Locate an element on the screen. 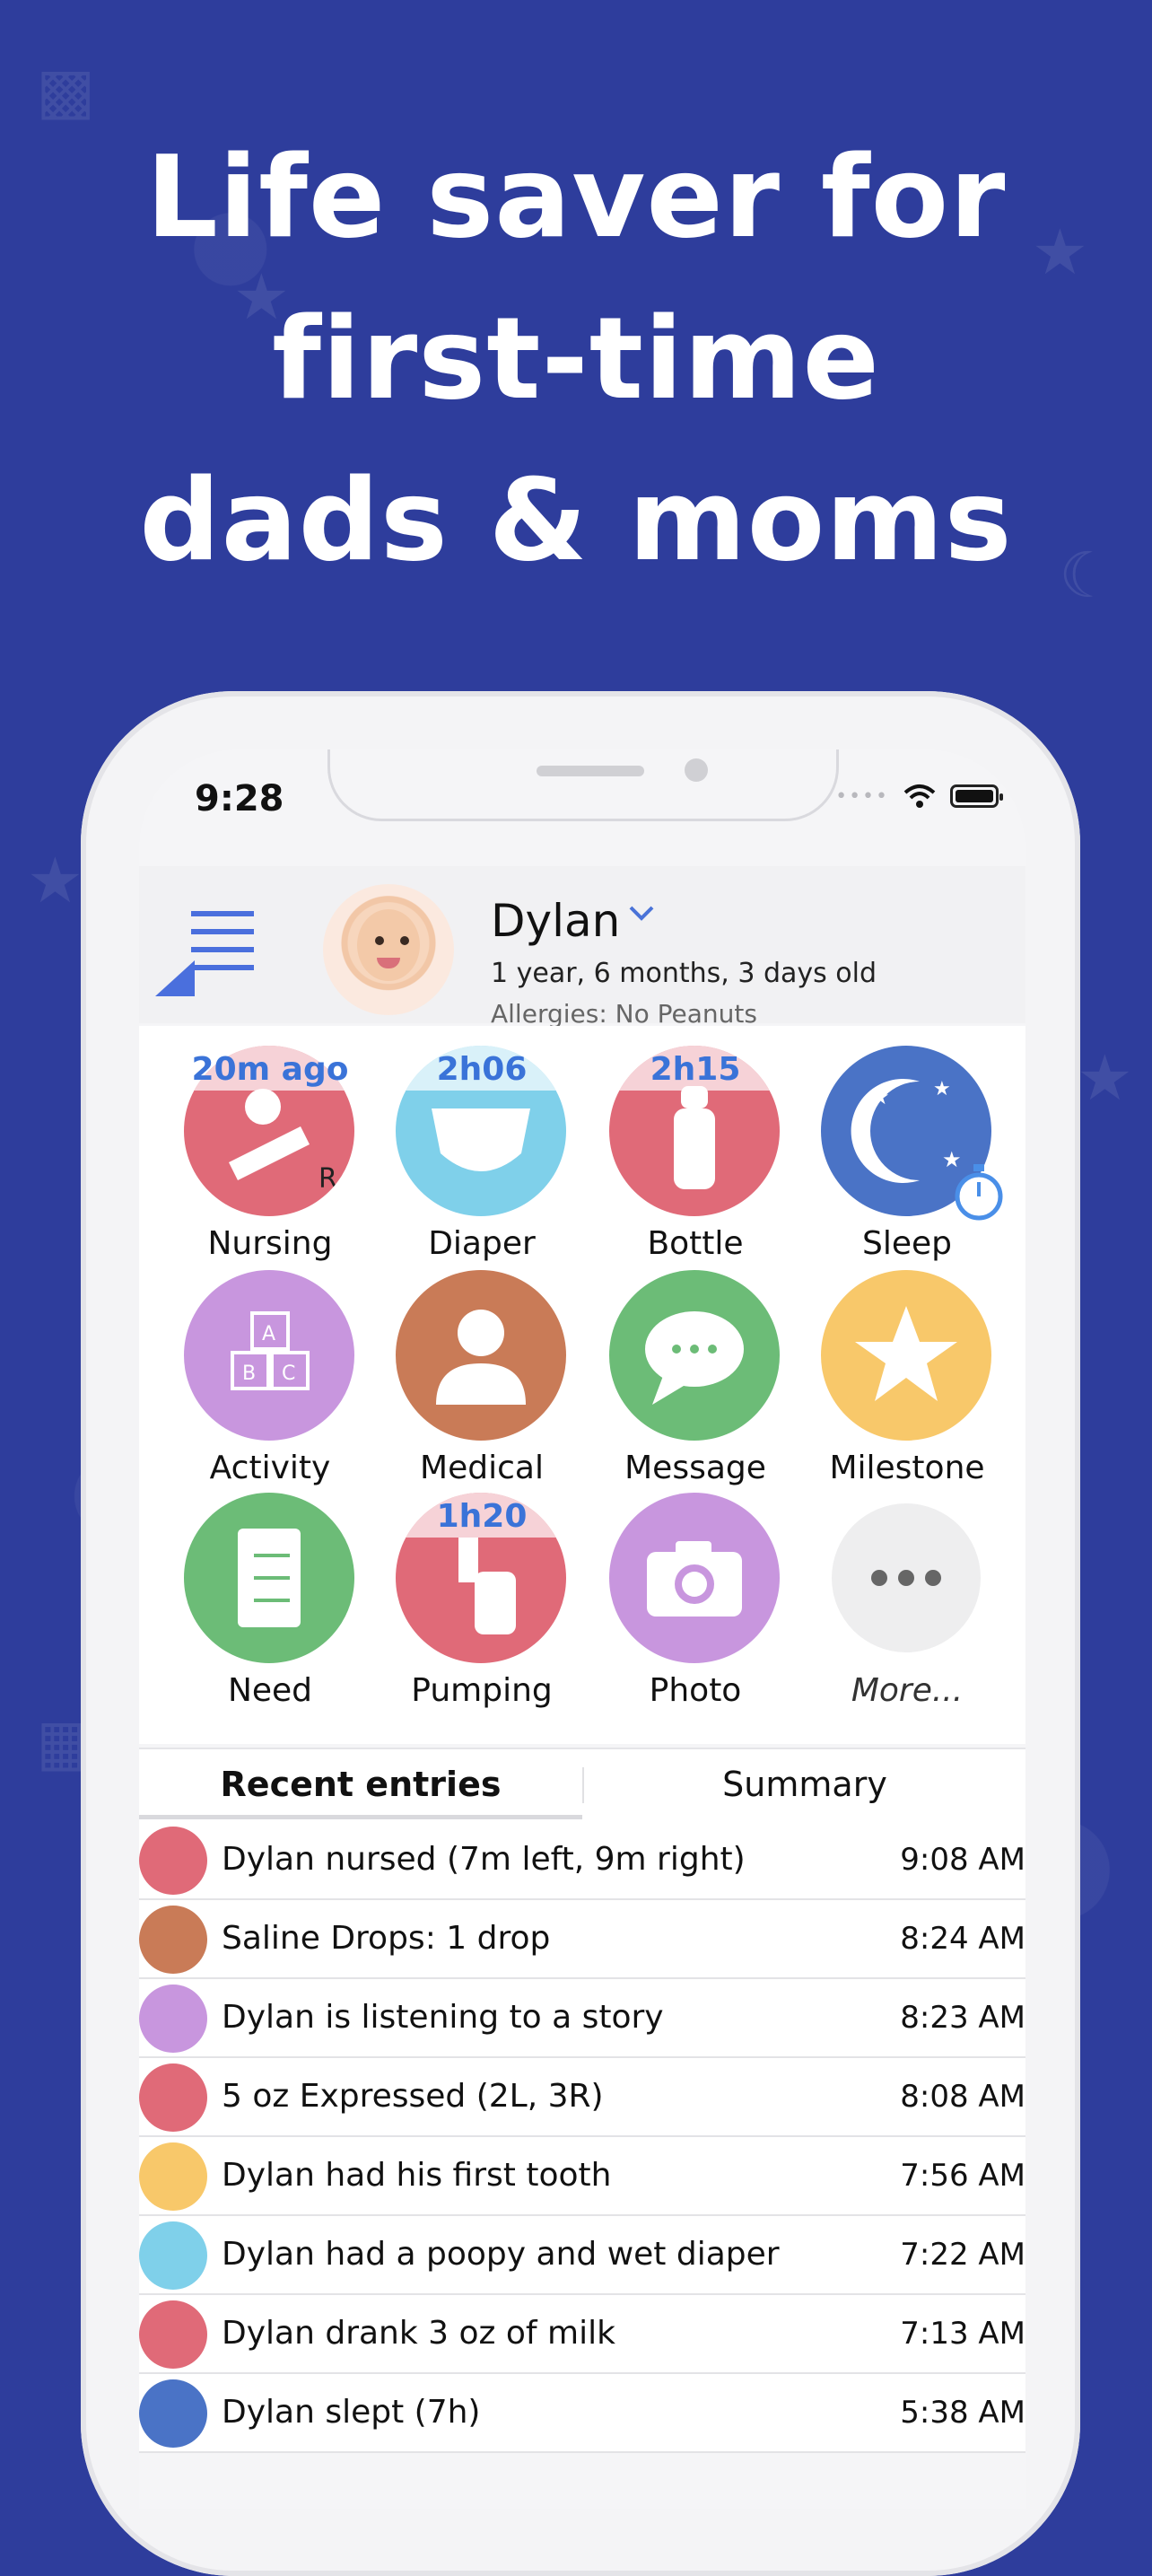 The height and width of the screenshot is (2576, 1152). tile-message: Message is located at coordinates (695, 1378).